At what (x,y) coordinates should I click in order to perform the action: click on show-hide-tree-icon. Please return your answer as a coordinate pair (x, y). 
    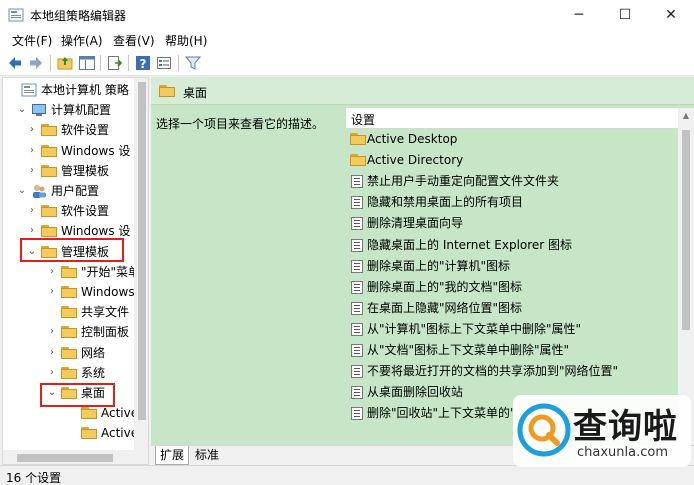
    Looking at the image, I should click on (87, 63).